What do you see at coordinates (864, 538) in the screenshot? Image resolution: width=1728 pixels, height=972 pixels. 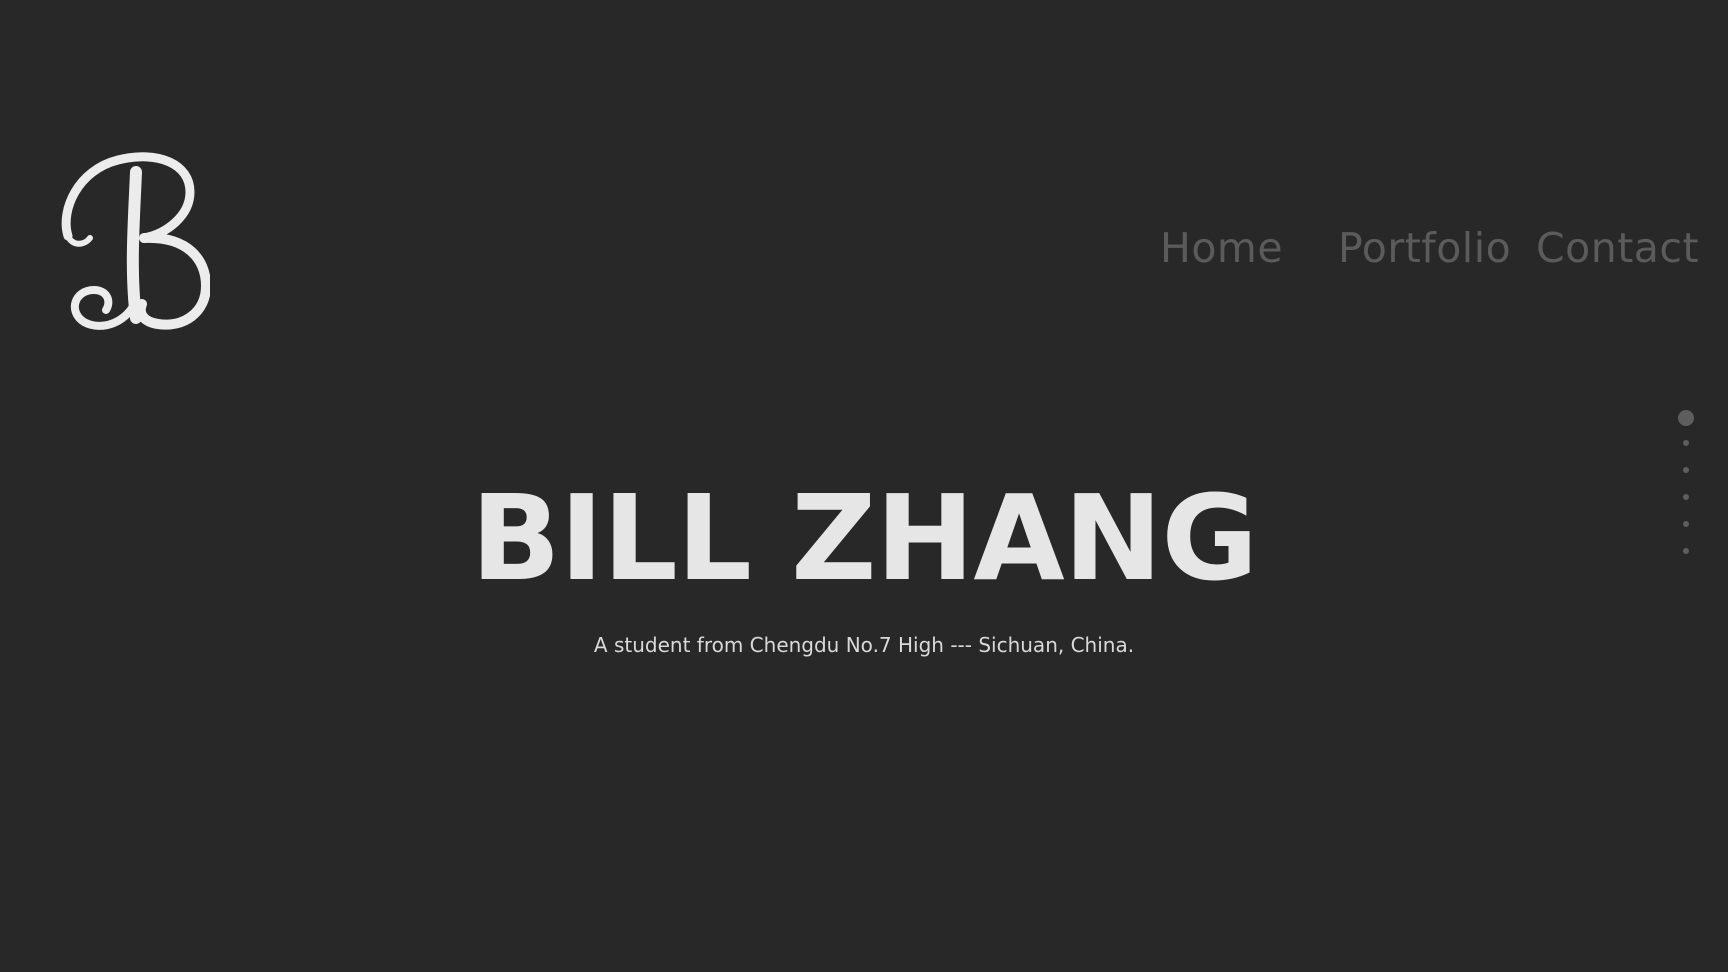 I see `hero-title: BILL ZHANG` at bounding box center [864, 538].